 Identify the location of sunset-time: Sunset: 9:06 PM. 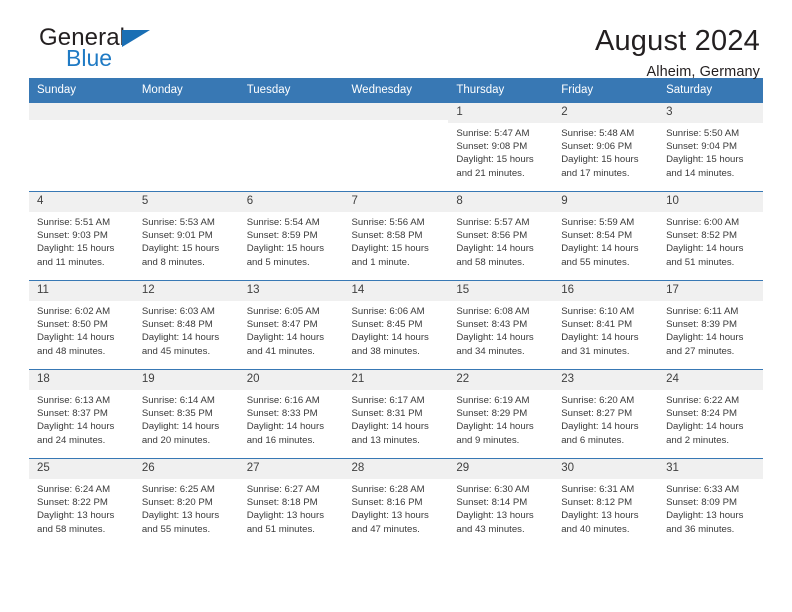
(597, 147).